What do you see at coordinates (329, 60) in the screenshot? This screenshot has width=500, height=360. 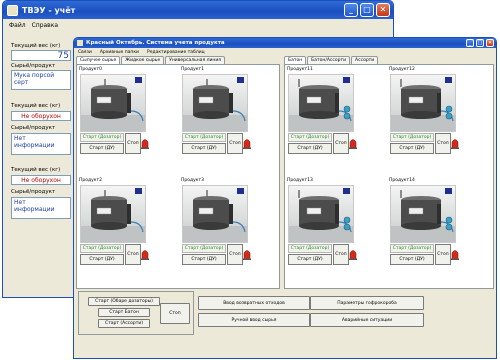 I see `tab-baton-assorti: Батон/Ассорти` at bounding box center [329, 60].